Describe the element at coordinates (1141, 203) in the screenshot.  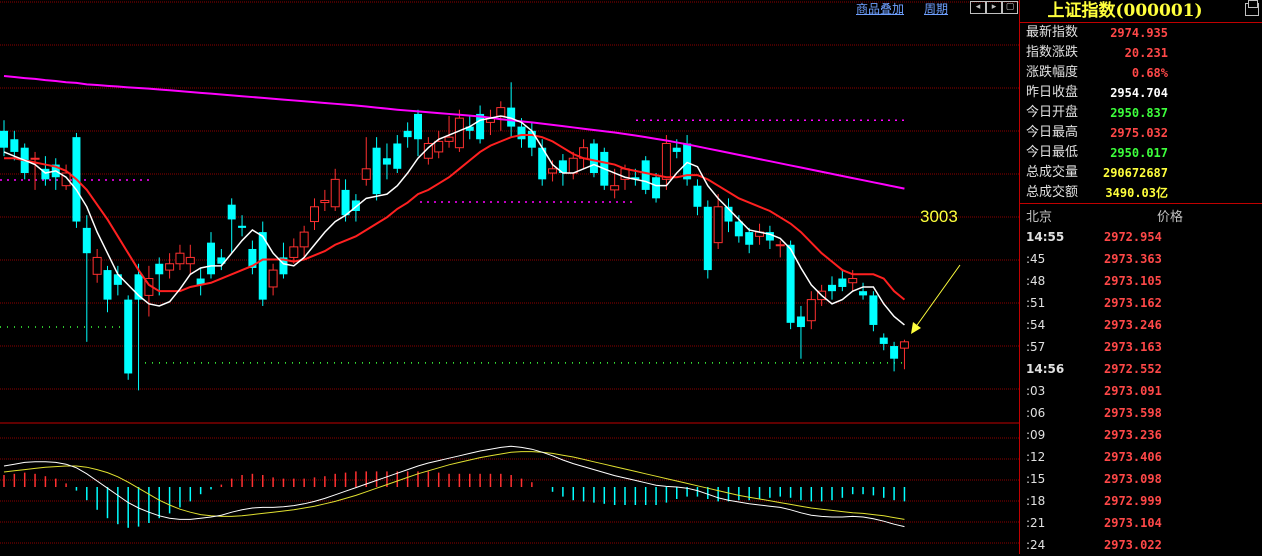
I see `divider` at that location.